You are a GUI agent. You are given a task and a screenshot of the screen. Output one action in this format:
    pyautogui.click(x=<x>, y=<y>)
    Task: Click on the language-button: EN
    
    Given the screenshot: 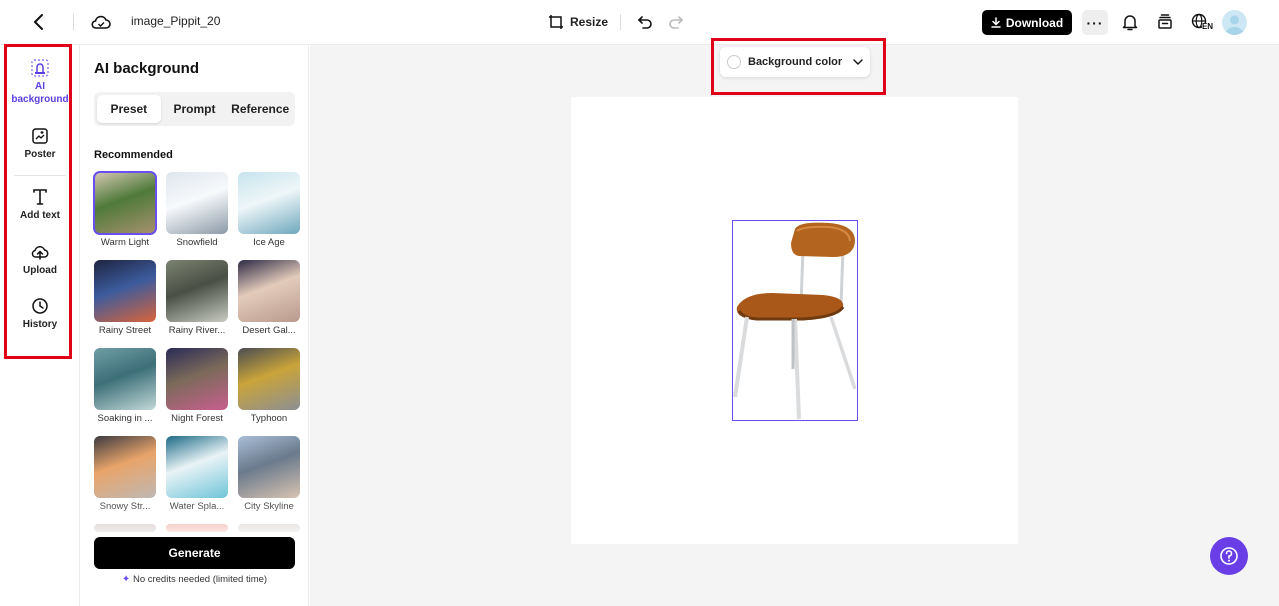 What is the action you would take?
    pyautogui.click(x=1202, y=22)
    